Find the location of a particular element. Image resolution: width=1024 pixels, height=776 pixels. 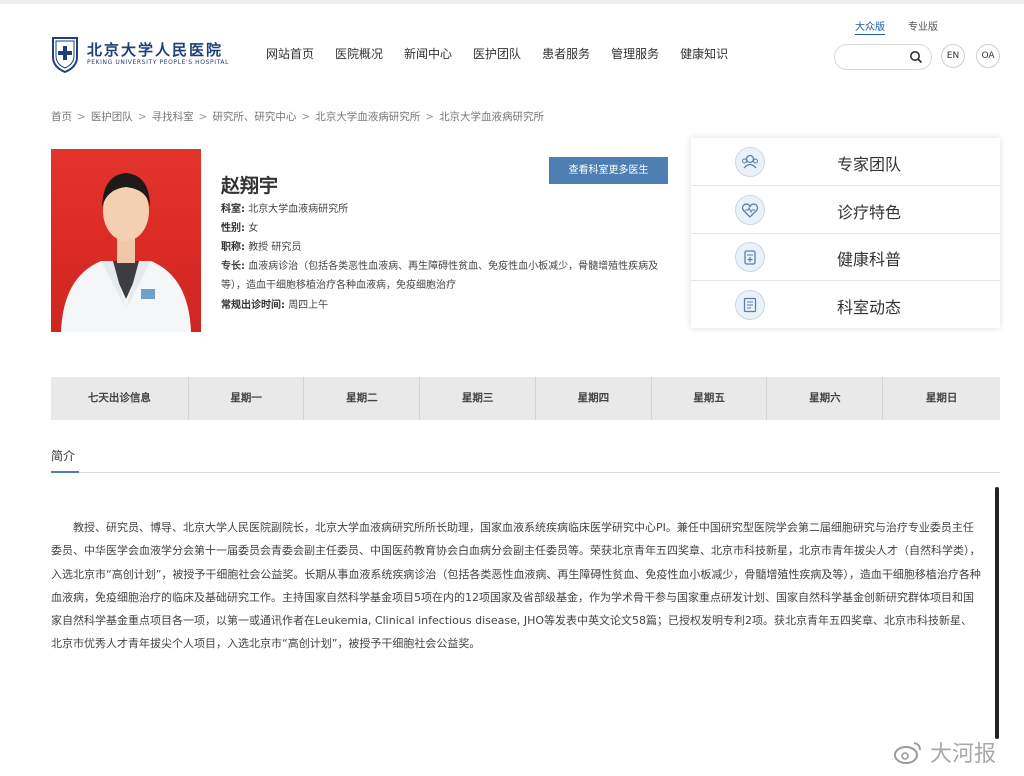

doctor-photo is located at coordinates (126, 240).